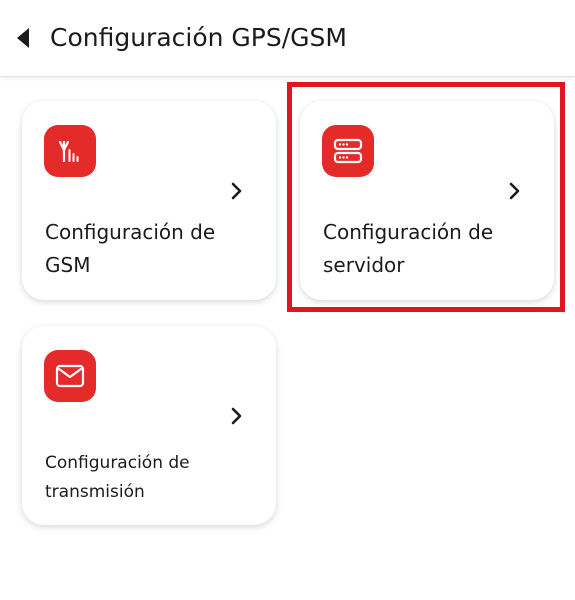 This screenshot has width=575, height=600. I want to click on server-icon-box, so click(348, 151).